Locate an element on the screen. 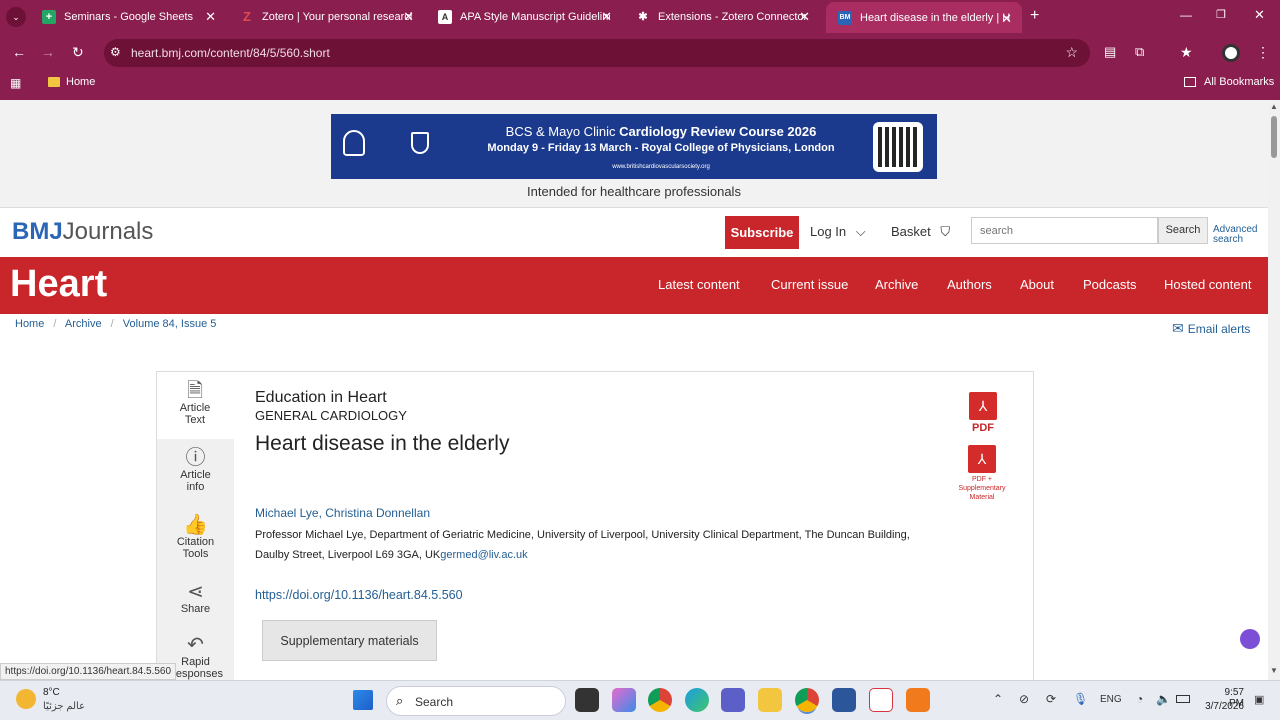 The height and width of the screenshot is (720, 1280). sidenav-article-text: 🗎 Article Text is located at coordinates (195, 405).